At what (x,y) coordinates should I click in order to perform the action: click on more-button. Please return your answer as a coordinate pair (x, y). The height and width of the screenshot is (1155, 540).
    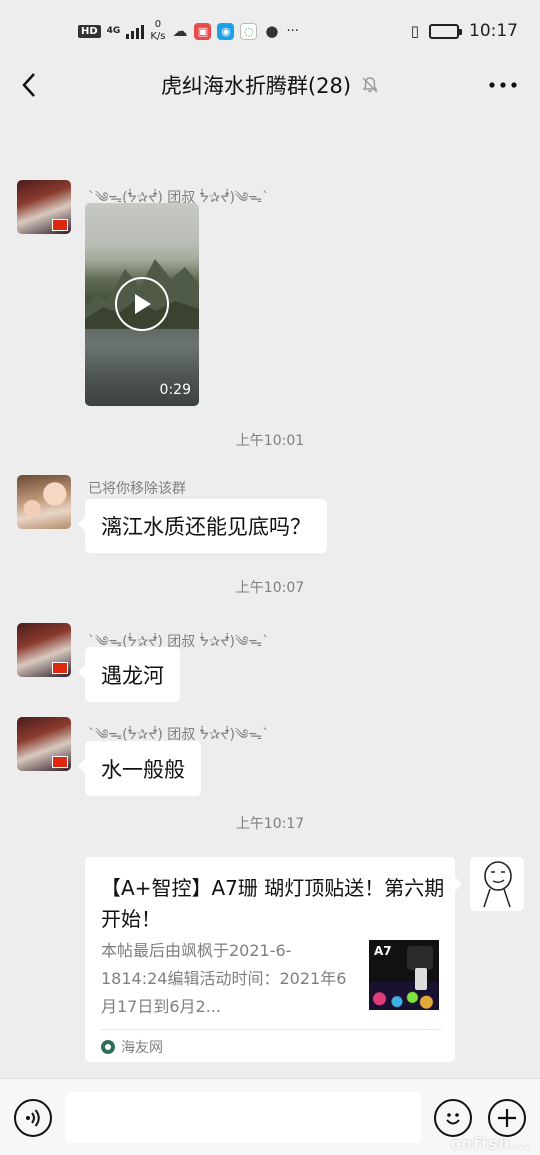
    Looking at the image, I should click on (503, 85).